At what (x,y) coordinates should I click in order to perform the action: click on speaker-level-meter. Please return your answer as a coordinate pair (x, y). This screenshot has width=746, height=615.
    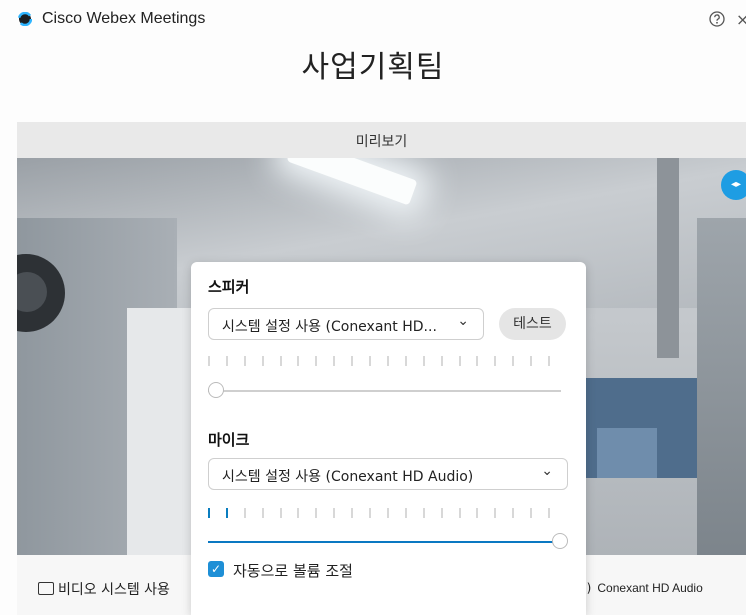
    Looking at the image, I should click on (379, 362).